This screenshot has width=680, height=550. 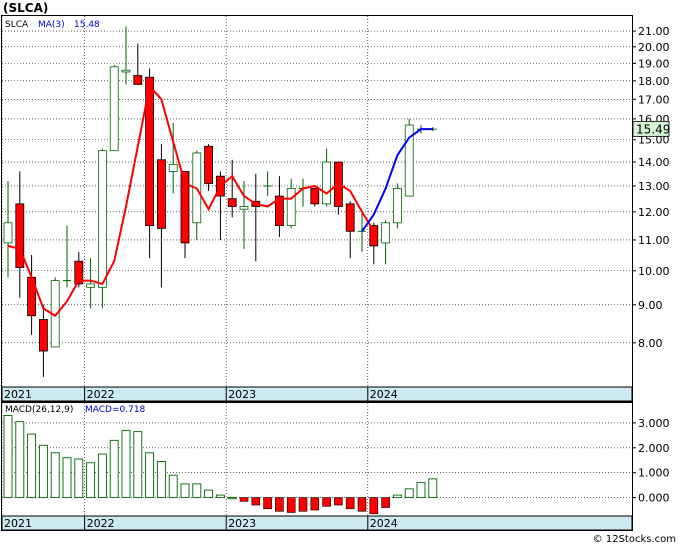 I want to click on price-ytick-label: 18.00, so click(x=654, y=81).